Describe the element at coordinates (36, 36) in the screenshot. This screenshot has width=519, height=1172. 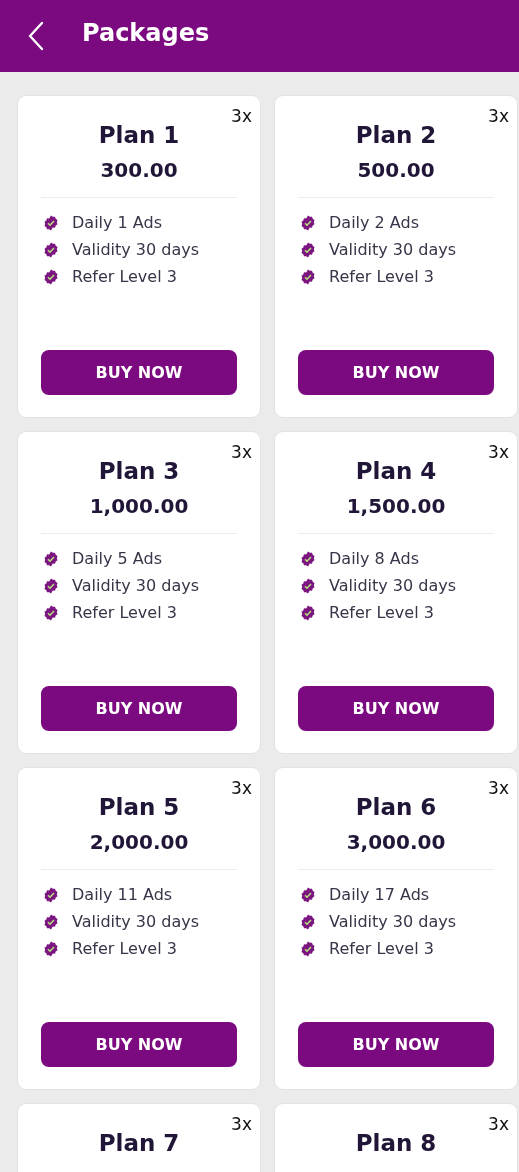
I see `back-button` at that location.